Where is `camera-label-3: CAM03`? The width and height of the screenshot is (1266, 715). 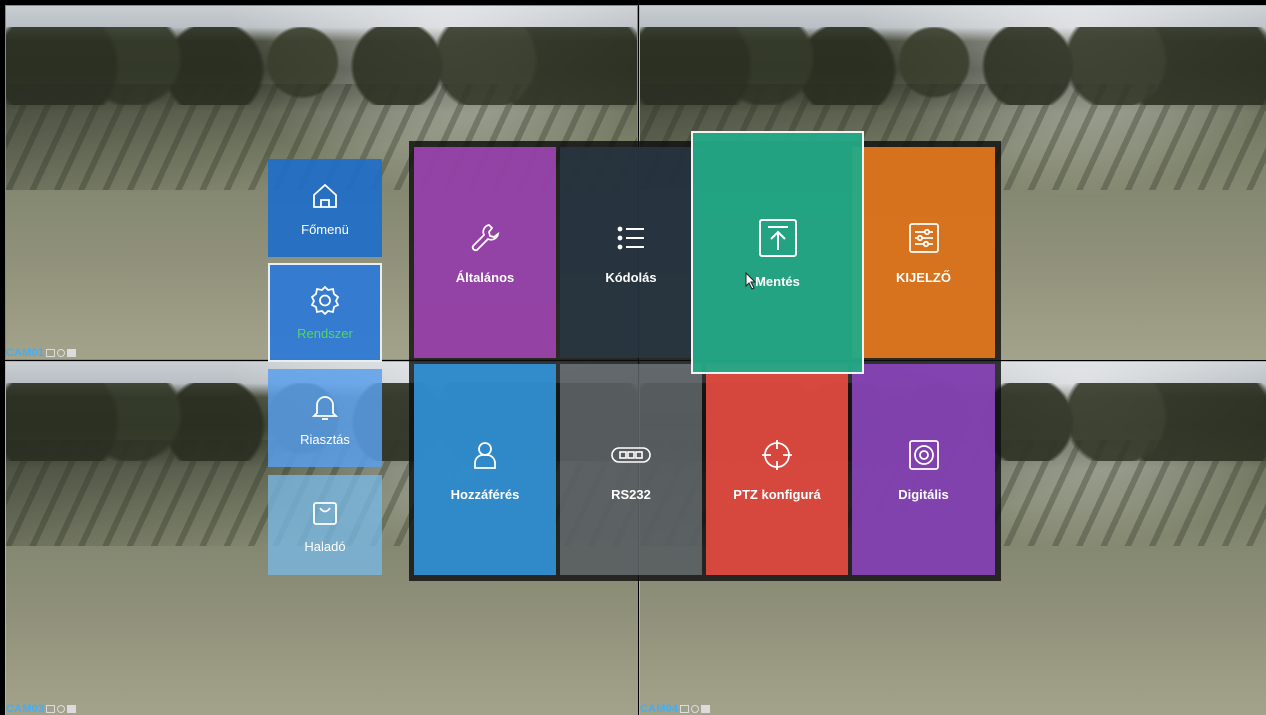 camera-label-3: CAM03 is located at coordinates (41, 709).